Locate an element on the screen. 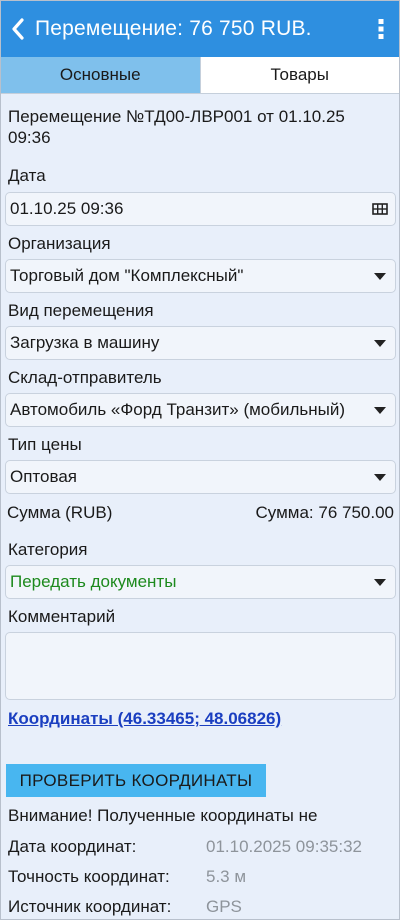 The image size is (400, 920). date-label: Дата is located at coordinates (27, 175).